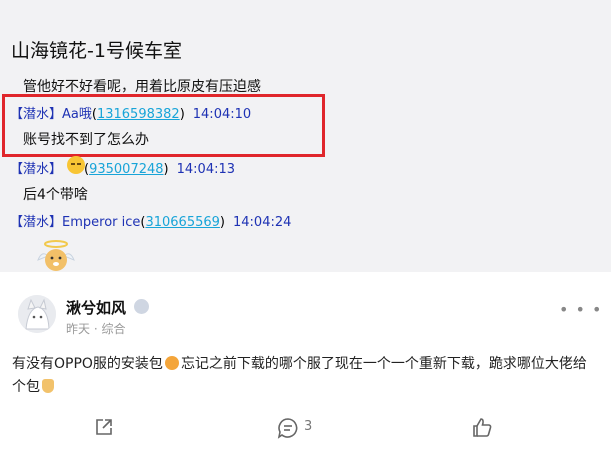  What do you see at coordinates (262, 222) in the screenshot?
I see `message-time: 14:04:24` at bounding box center [262, 222].